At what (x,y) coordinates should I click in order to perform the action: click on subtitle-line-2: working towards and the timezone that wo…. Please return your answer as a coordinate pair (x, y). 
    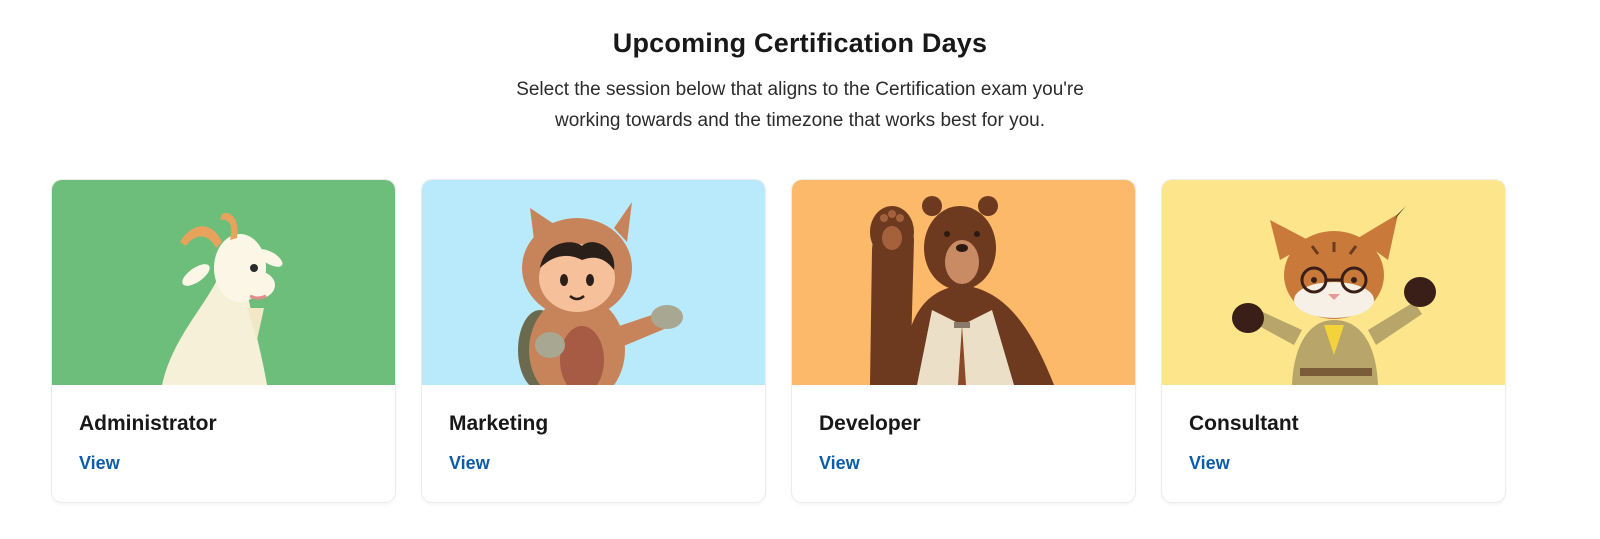
    Looking at the image, I should click on (800, 120).